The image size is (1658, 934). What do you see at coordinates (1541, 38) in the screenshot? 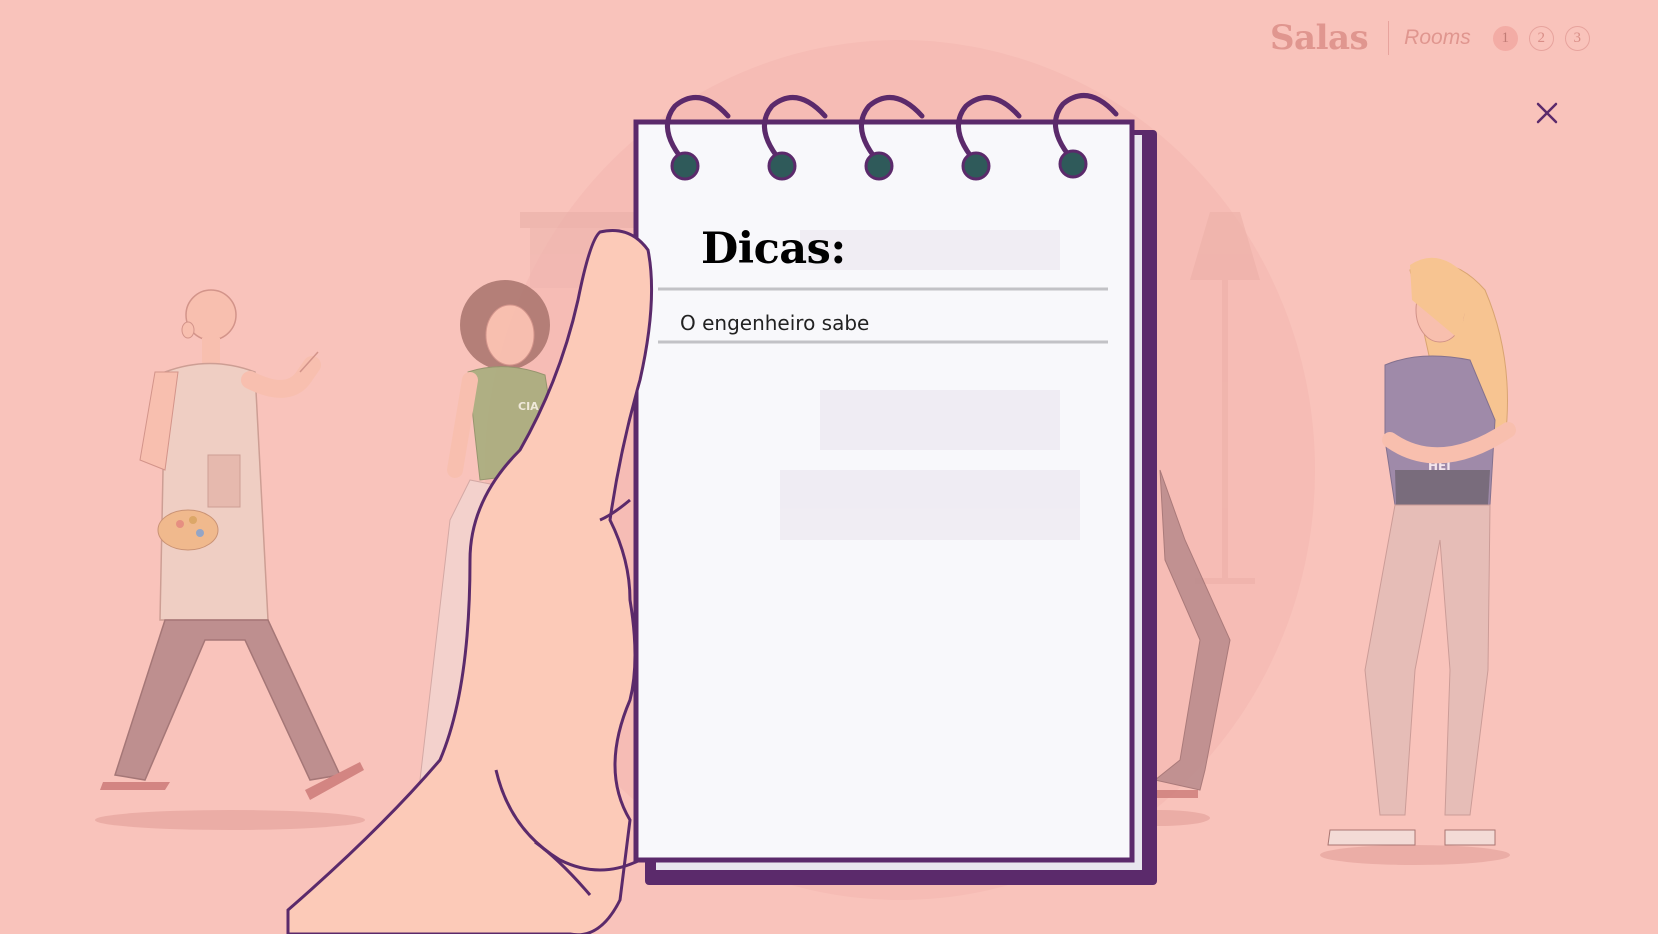
I see `room-button-2: 2` at bounding box center [1541, 38].